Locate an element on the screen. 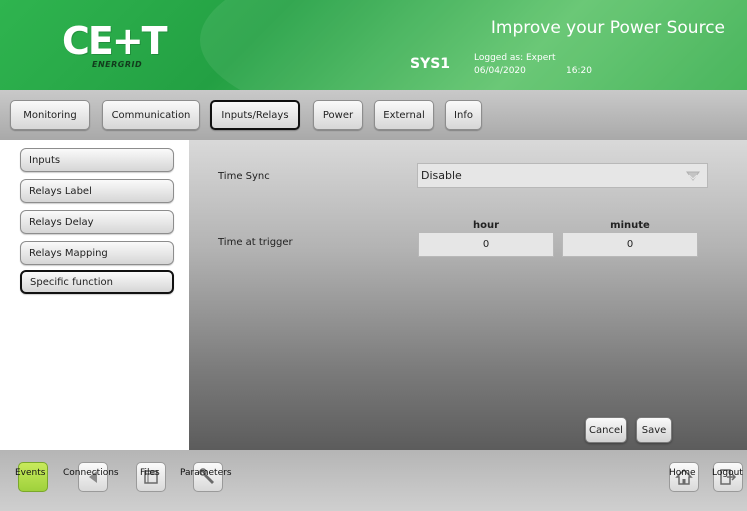 Image resolution: width=747 pixels, height=511 pixels. sidebar-item-relays-delay: Relays Delay is located at coordinates (97, 222).